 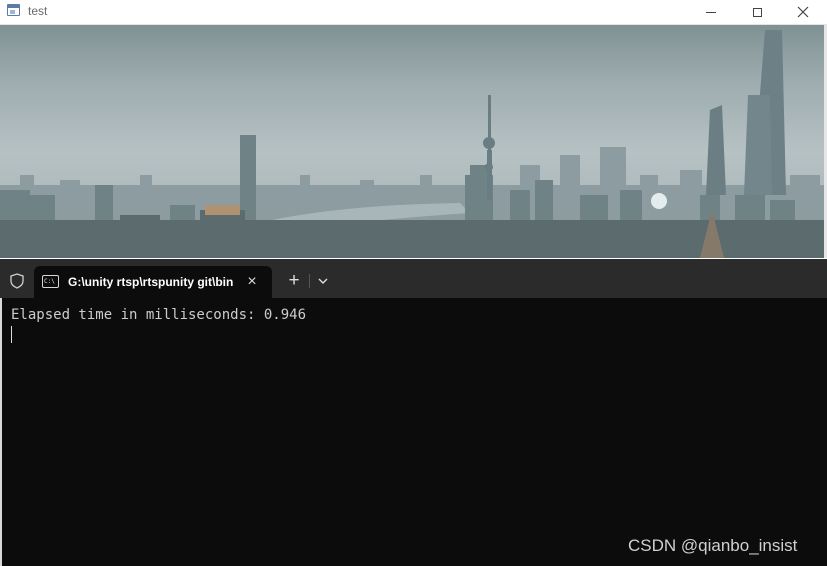 I want to click on text-cursor, so click(x=11, y=334).